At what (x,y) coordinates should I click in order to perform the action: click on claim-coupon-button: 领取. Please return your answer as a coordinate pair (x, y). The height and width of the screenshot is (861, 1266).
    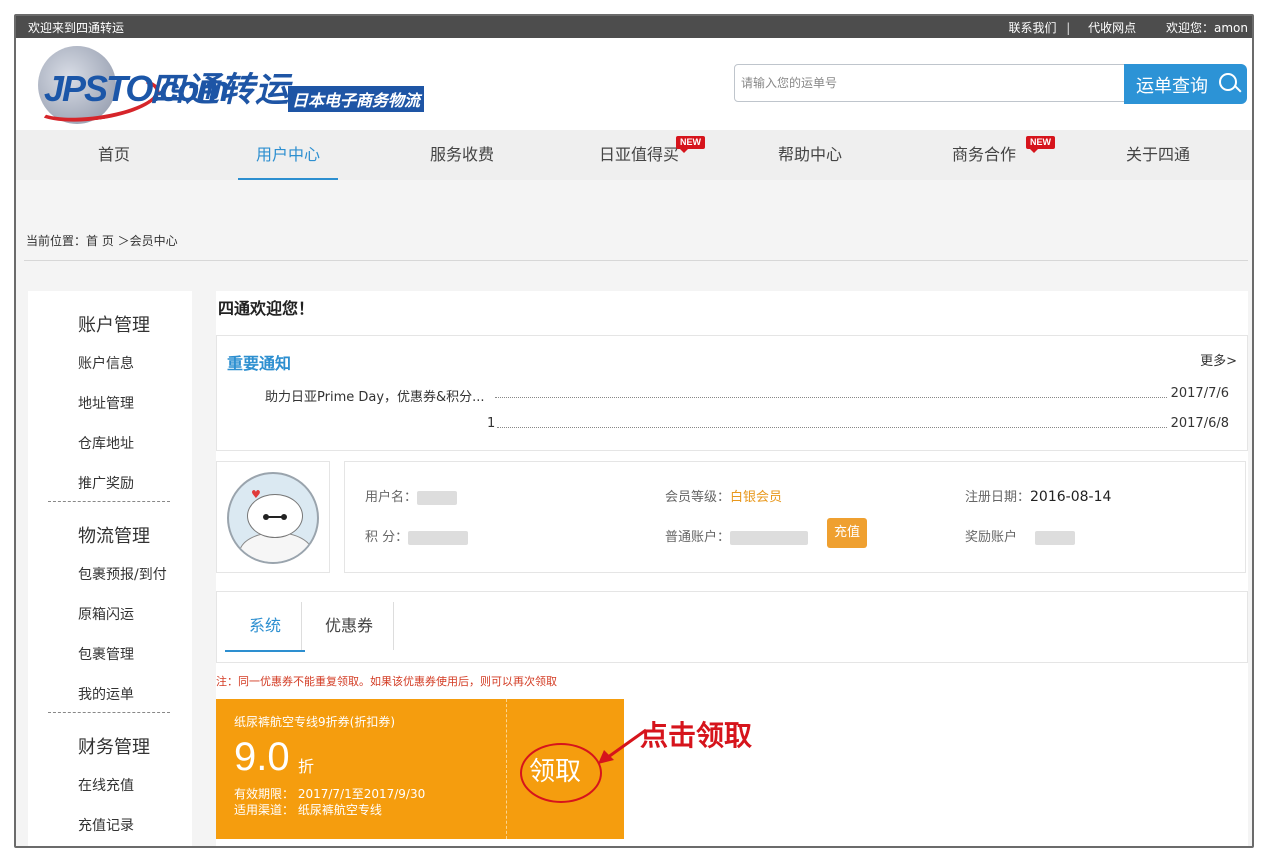
    Looking at the image, I should click on (555, 769).